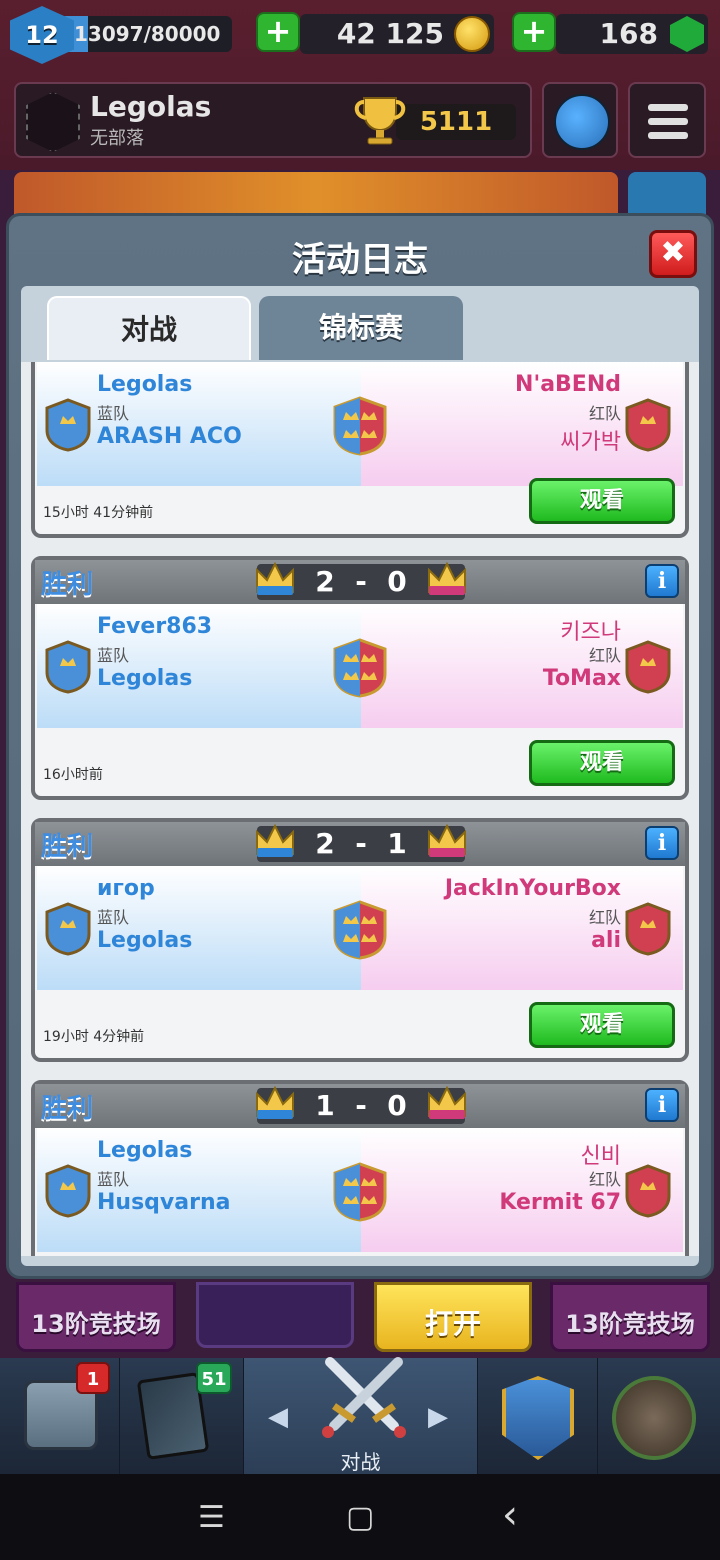  I want to click on league-button, so click(580, 120).